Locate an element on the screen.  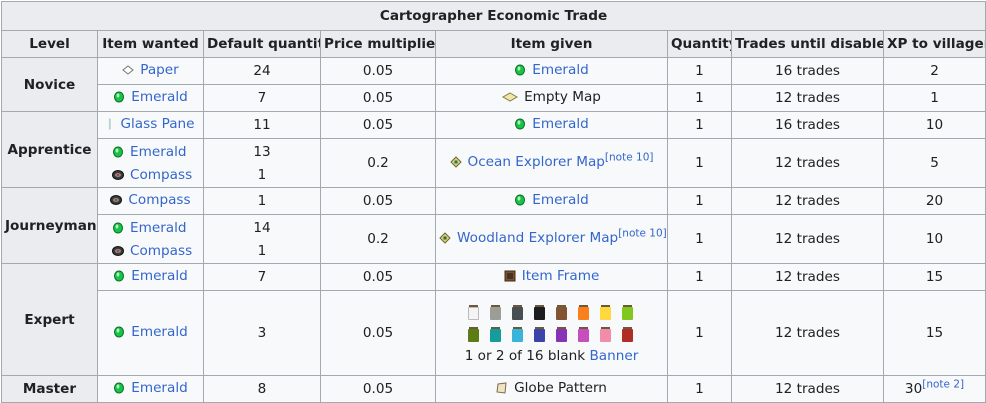
item-link-banner: Banner is located at coordinates (613, 356).